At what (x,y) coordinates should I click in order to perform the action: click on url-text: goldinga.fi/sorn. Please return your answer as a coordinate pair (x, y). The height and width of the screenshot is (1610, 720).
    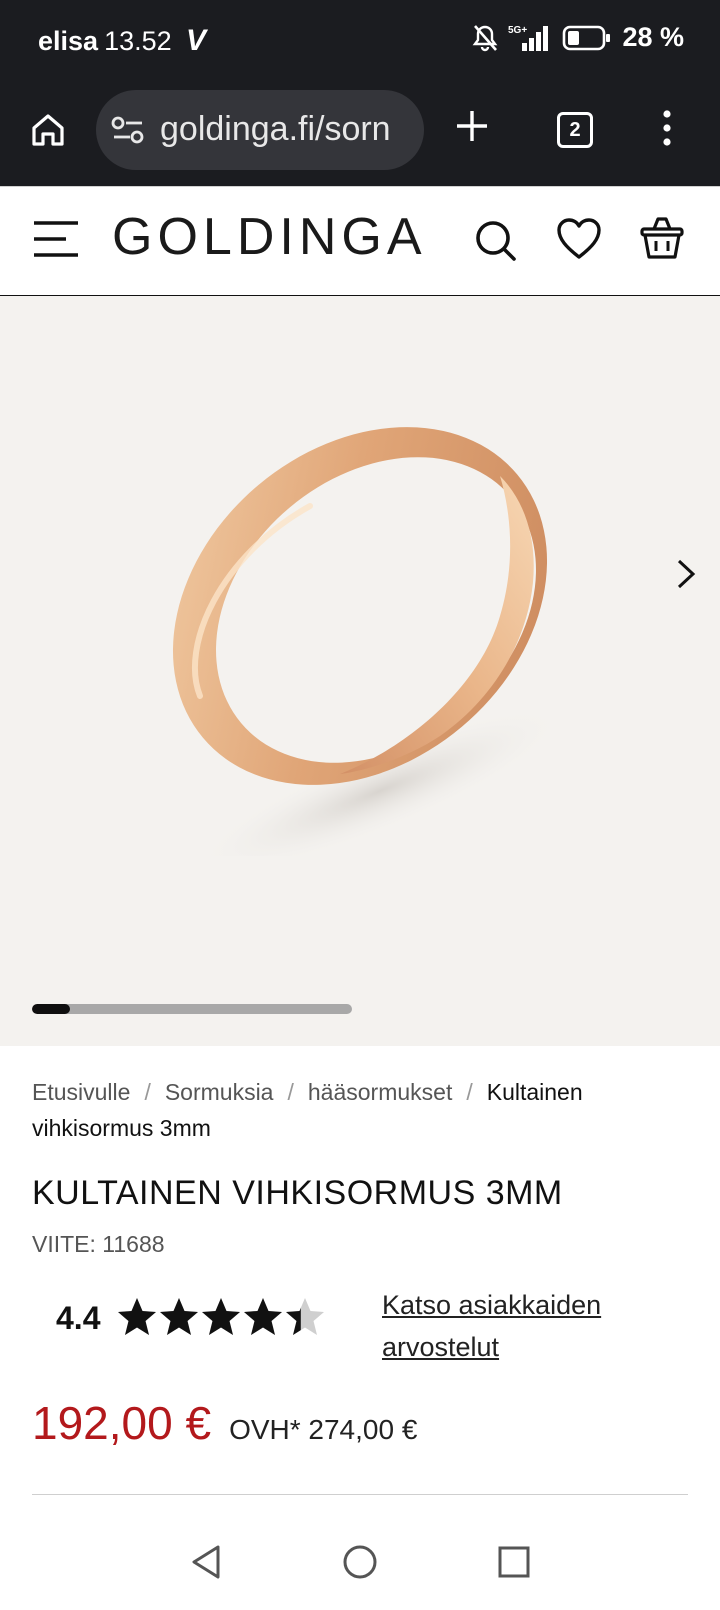
    Looking at the image, I should click on (285, 129).